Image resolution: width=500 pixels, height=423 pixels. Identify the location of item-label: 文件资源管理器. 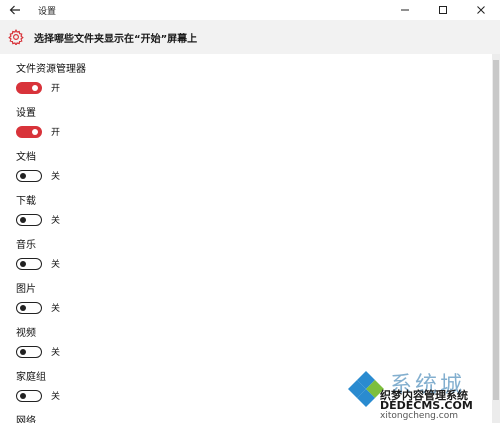
(51, 69).